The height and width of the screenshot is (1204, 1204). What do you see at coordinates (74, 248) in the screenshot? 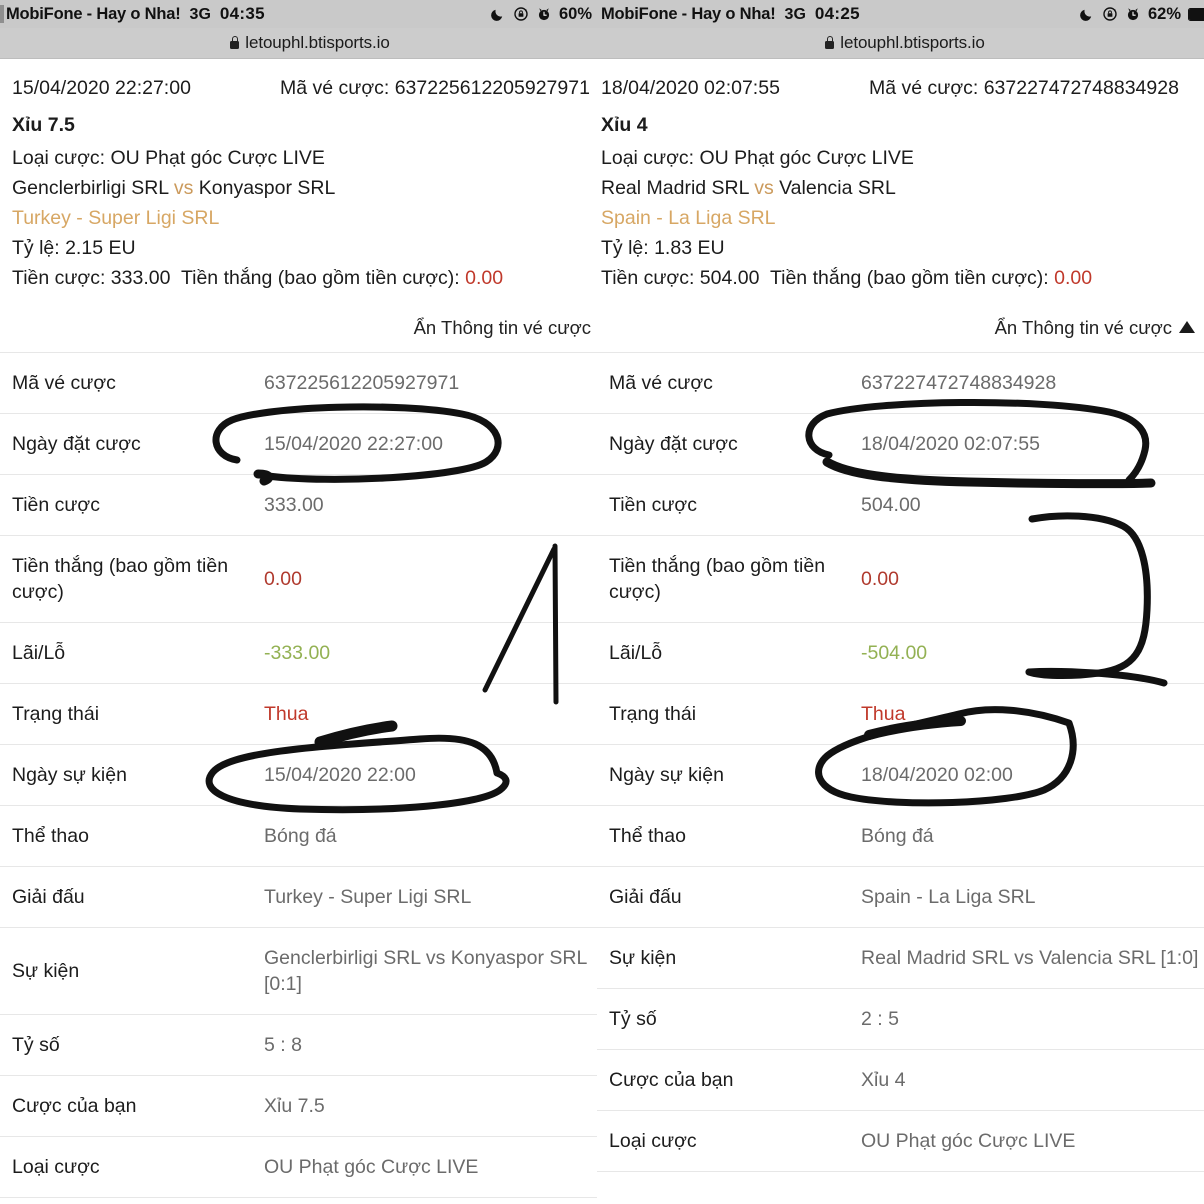
I see `odds-line: Tỷ lệ: 2.15 EU` at bounding box center [74, 248].